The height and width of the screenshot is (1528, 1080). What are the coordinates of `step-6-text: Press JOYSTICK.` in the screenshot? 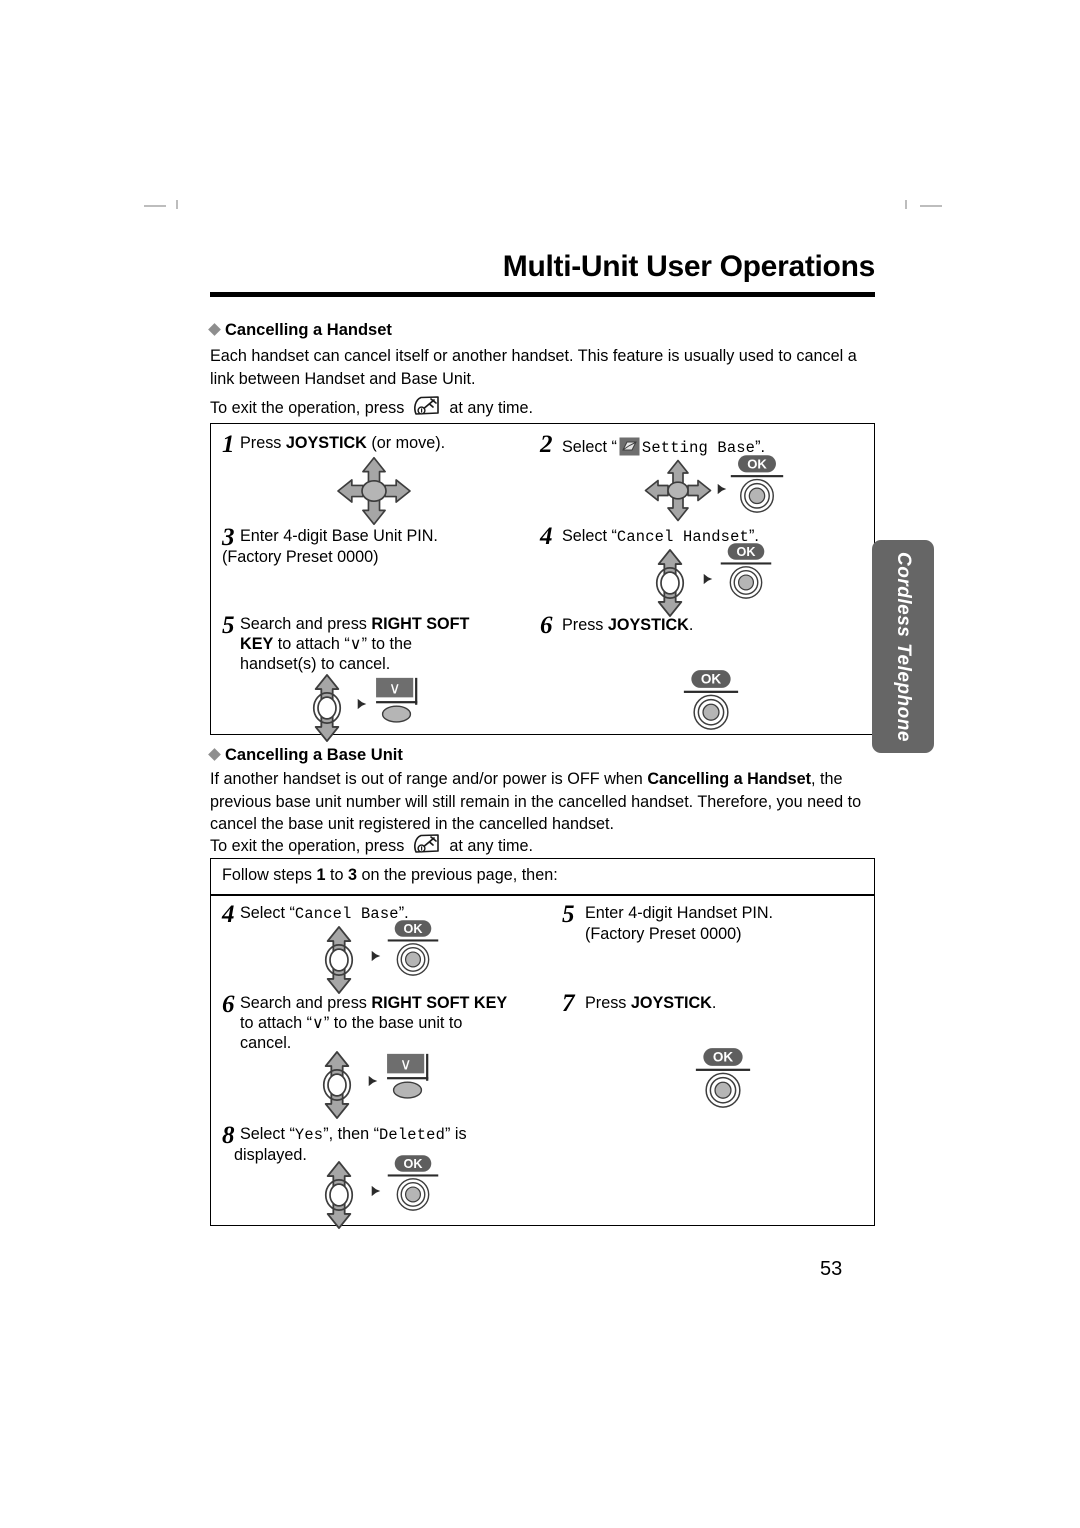 It's located at (628, 625).